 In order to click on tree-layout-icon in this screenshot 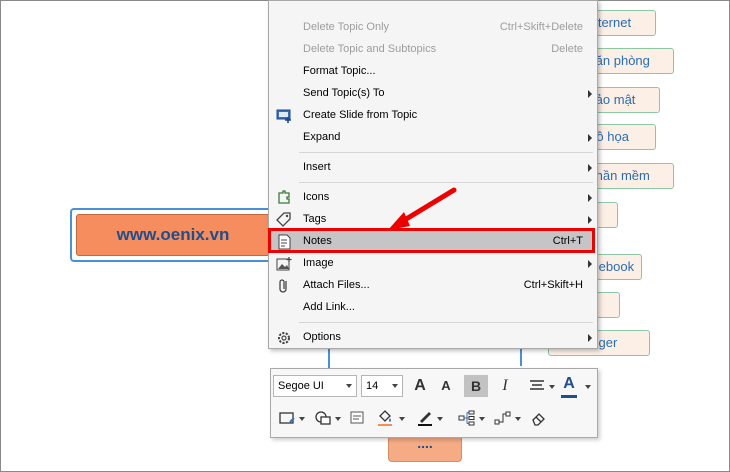, I will do `click(466, 418)`.